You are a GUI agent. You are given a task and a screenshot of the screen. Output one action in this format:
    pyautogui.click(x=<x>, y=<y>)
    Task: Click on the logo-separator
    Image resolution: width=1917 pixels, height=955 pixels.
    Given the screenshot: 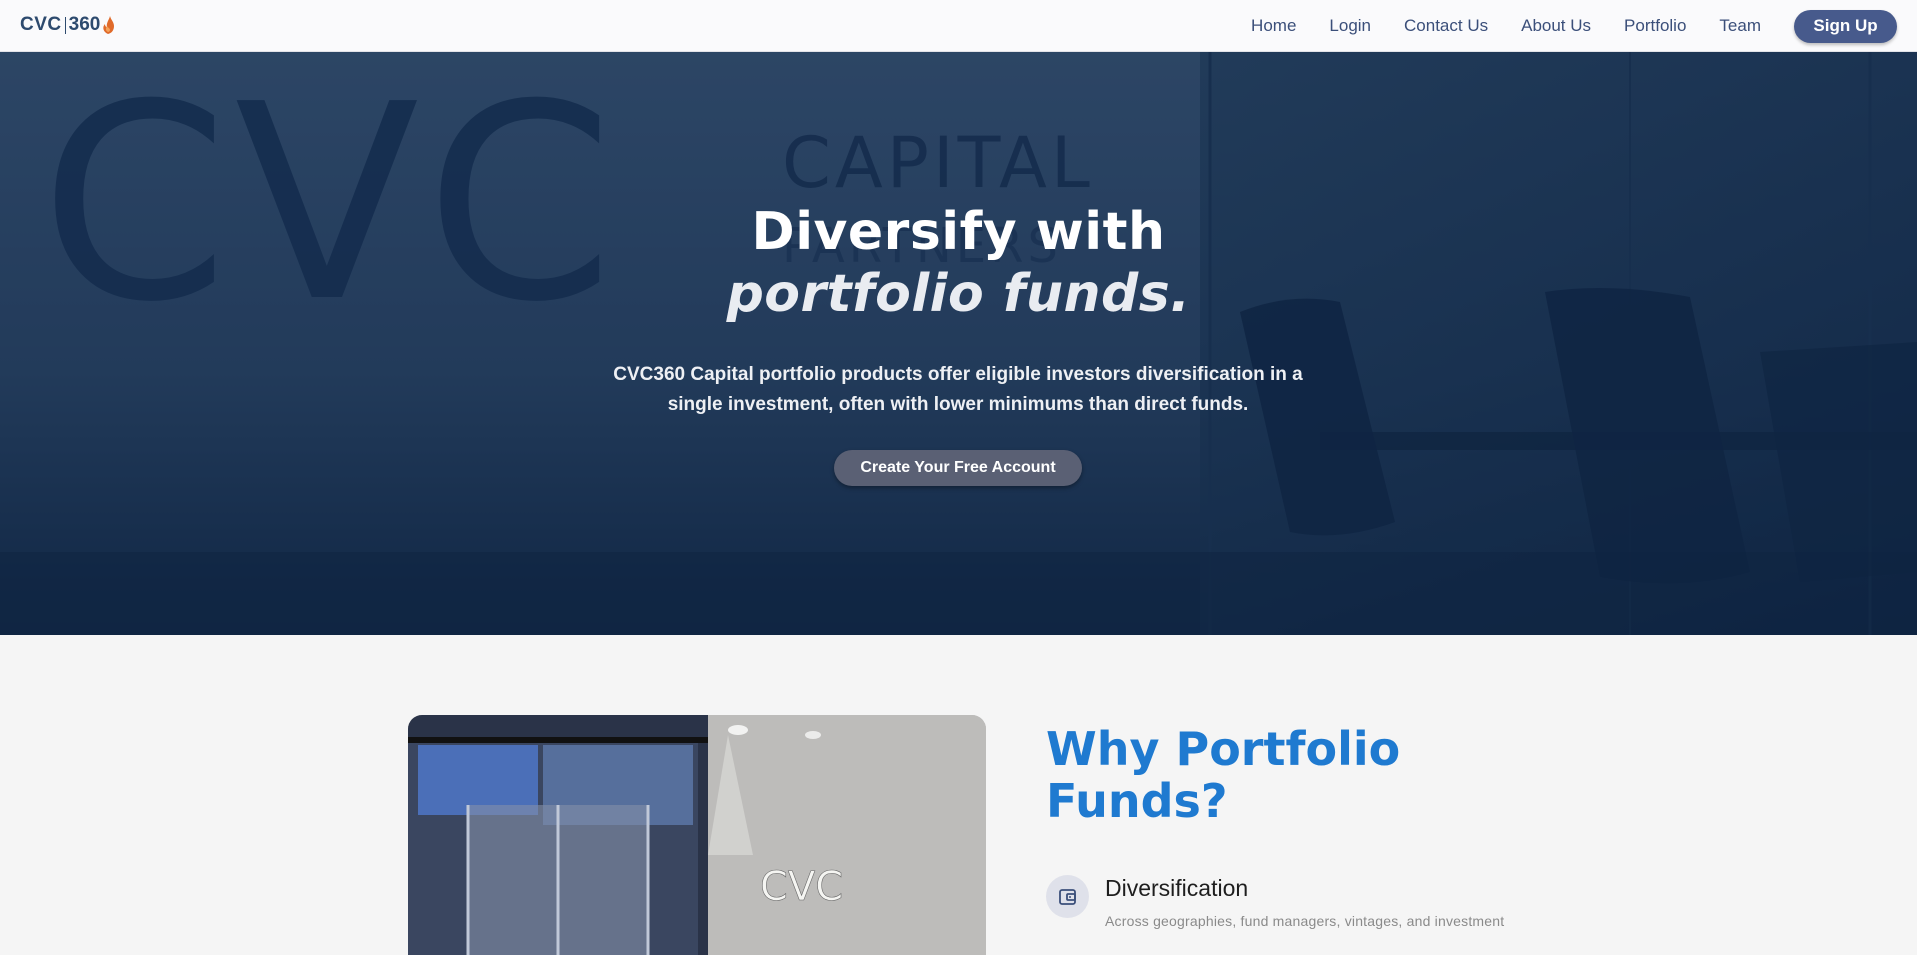 What is the action you would take?
    pyautogui.click(x=65, y=25)
    